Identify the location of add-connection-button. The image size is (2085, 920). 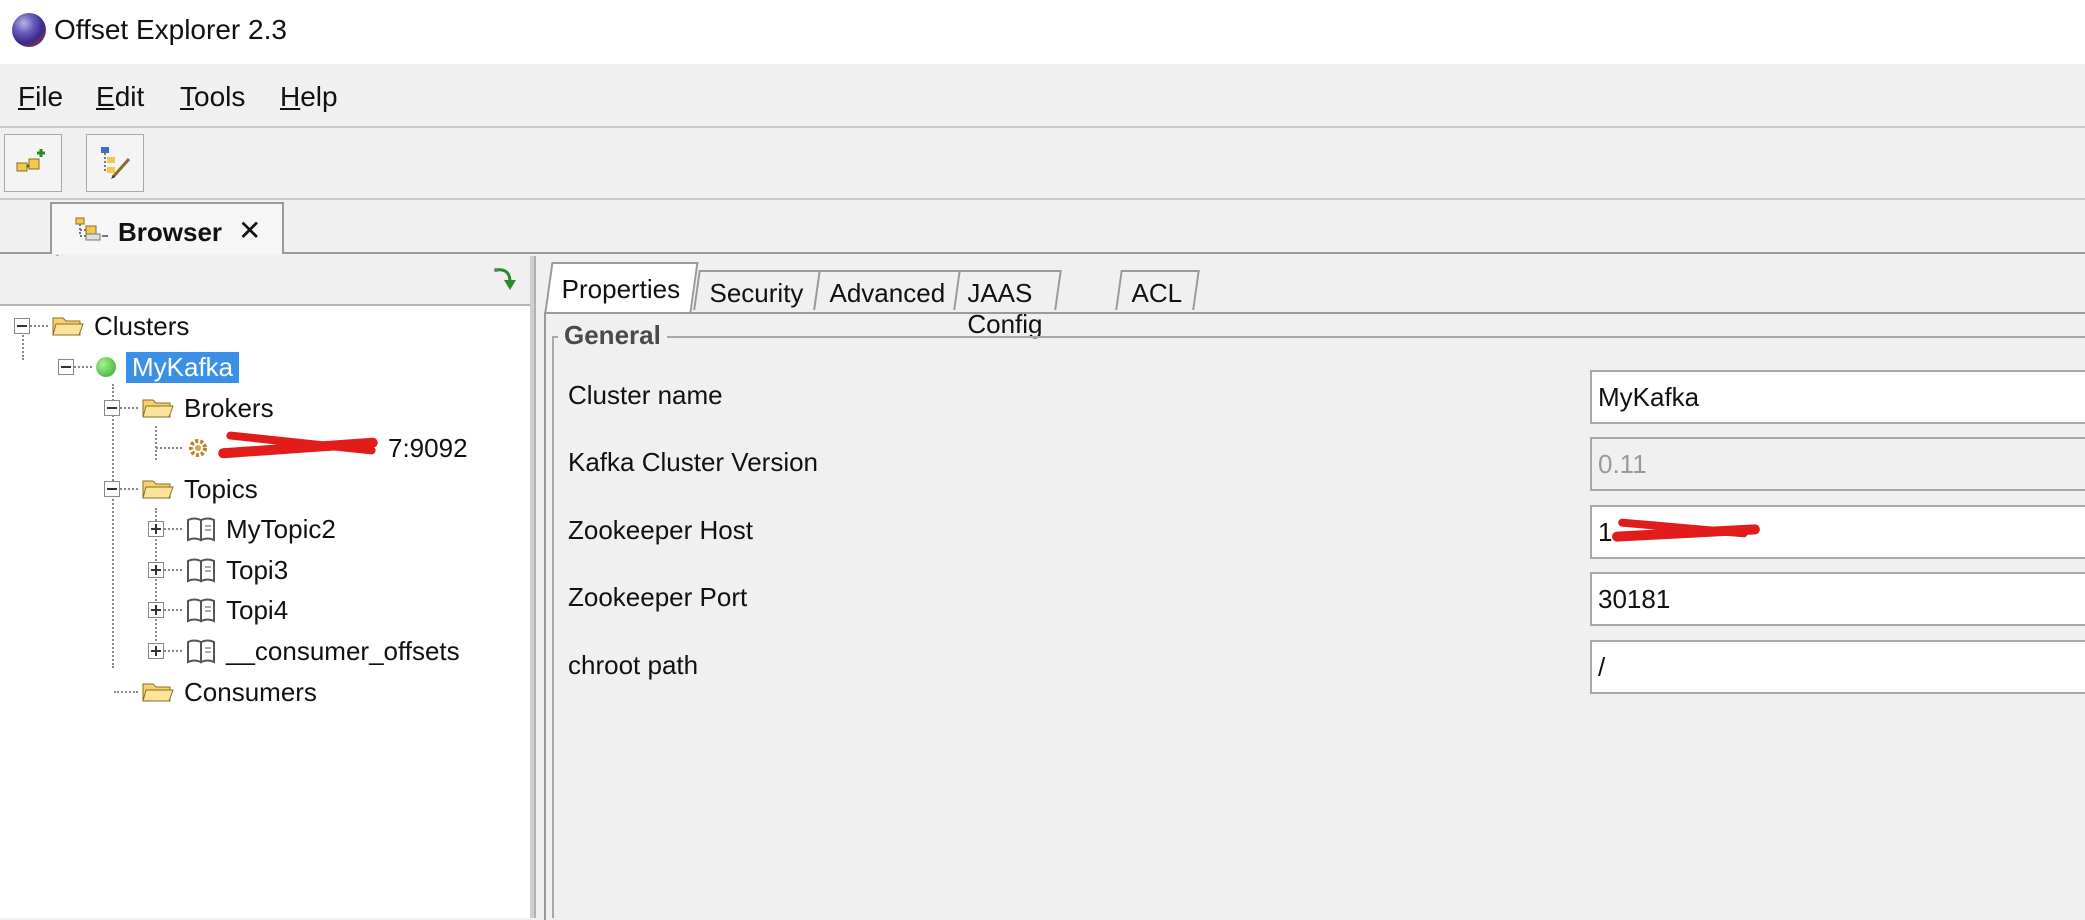
(33, 163).